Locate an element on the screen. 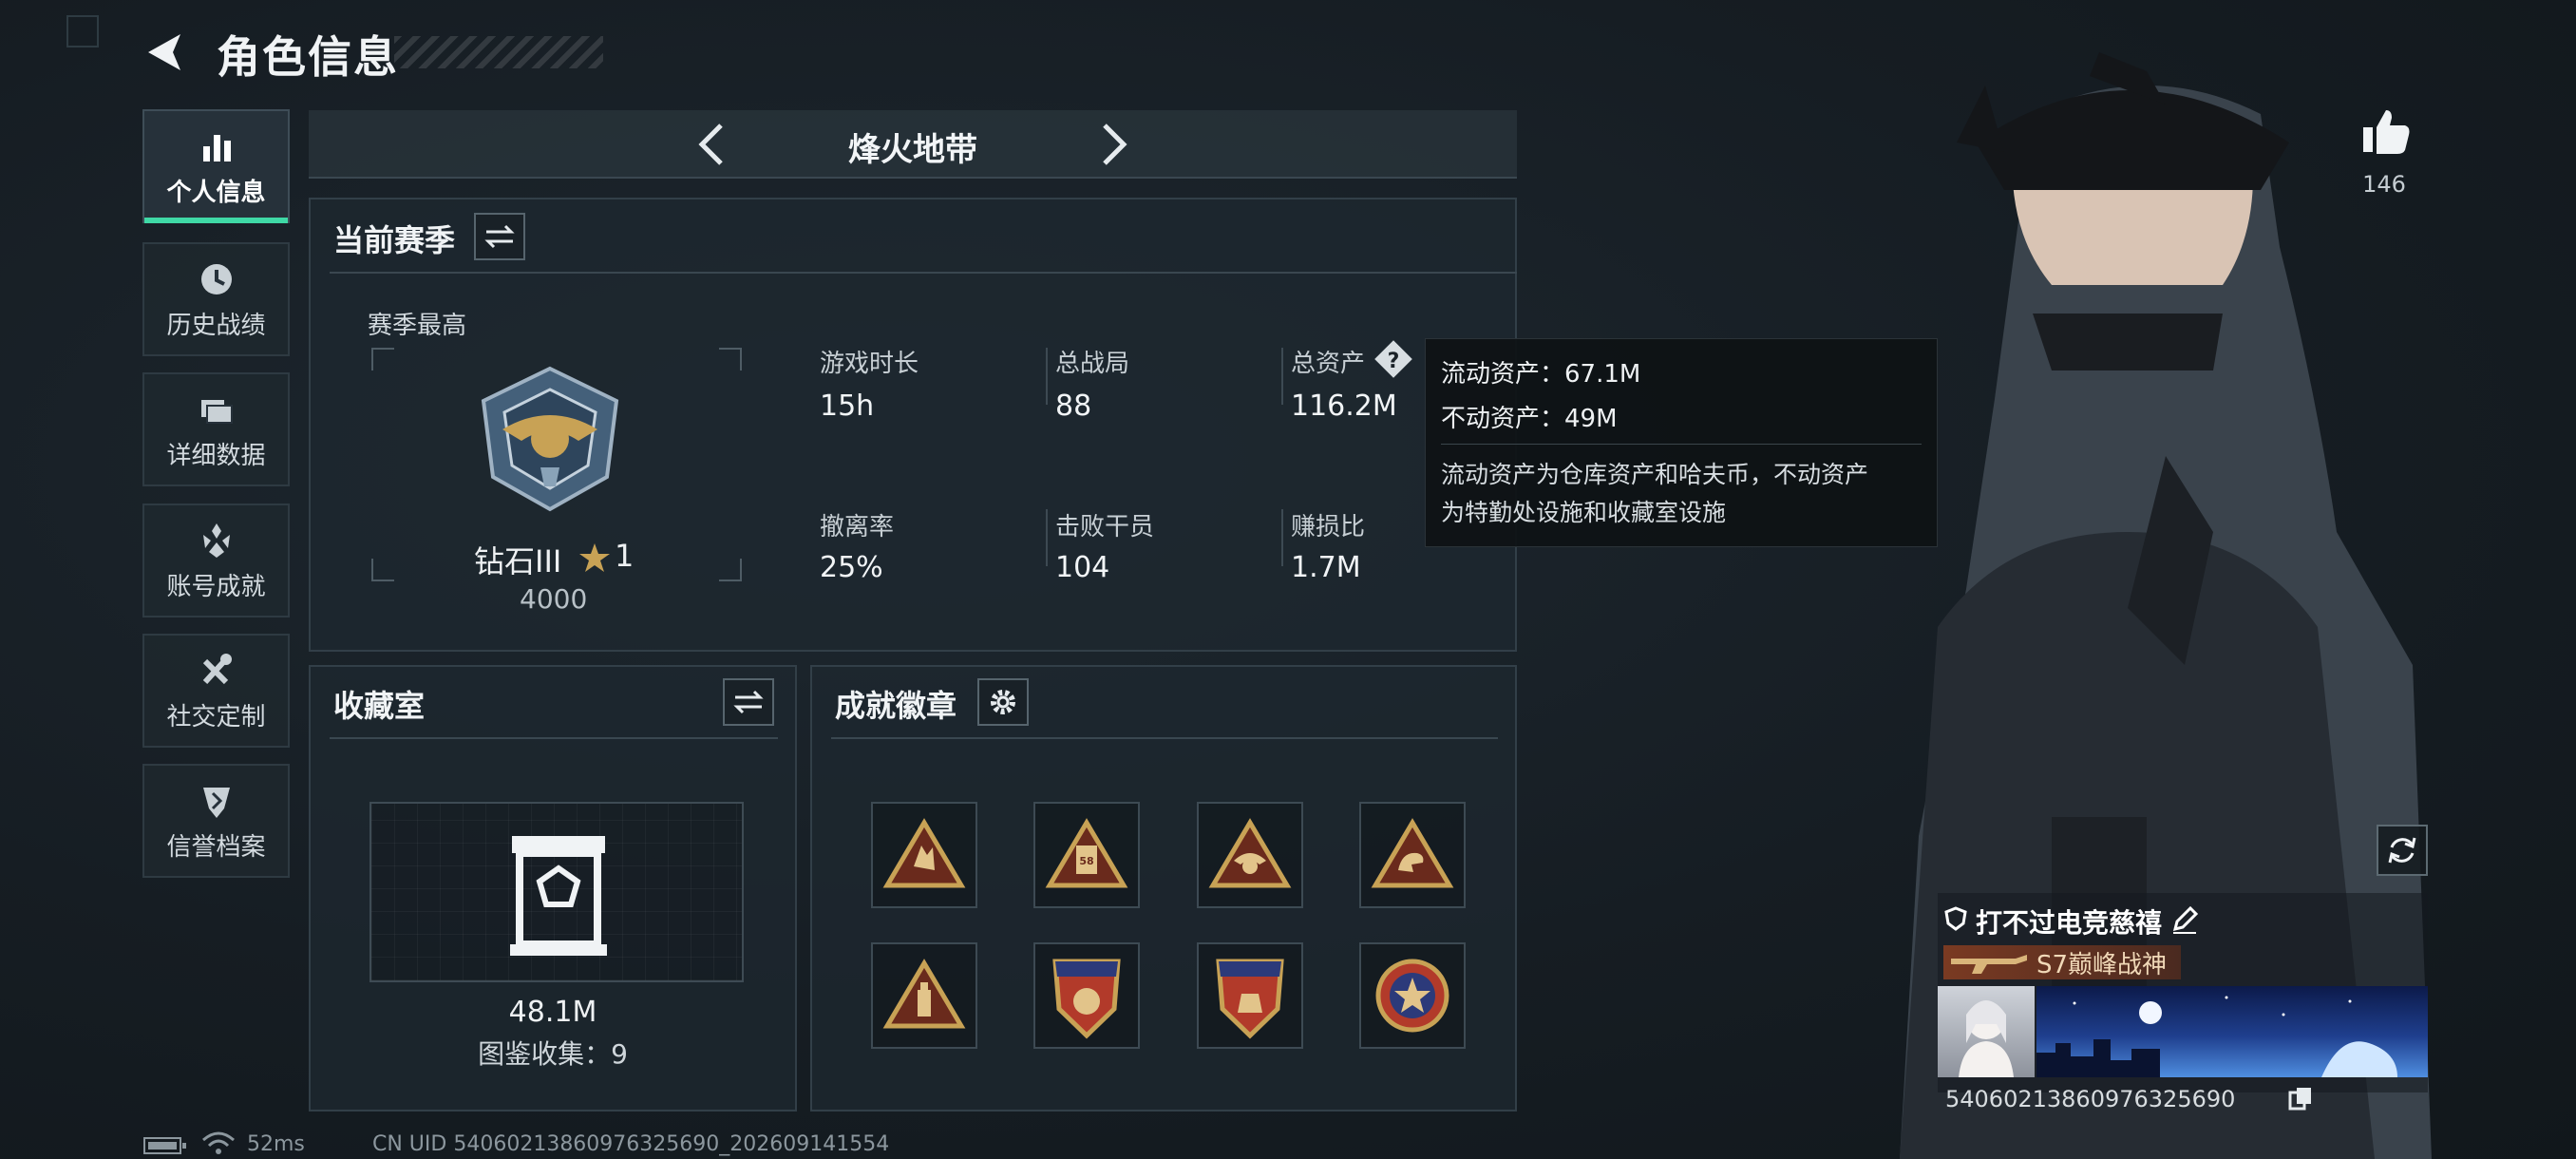  chevron-right-icon is located at coordinates (1115, 144).